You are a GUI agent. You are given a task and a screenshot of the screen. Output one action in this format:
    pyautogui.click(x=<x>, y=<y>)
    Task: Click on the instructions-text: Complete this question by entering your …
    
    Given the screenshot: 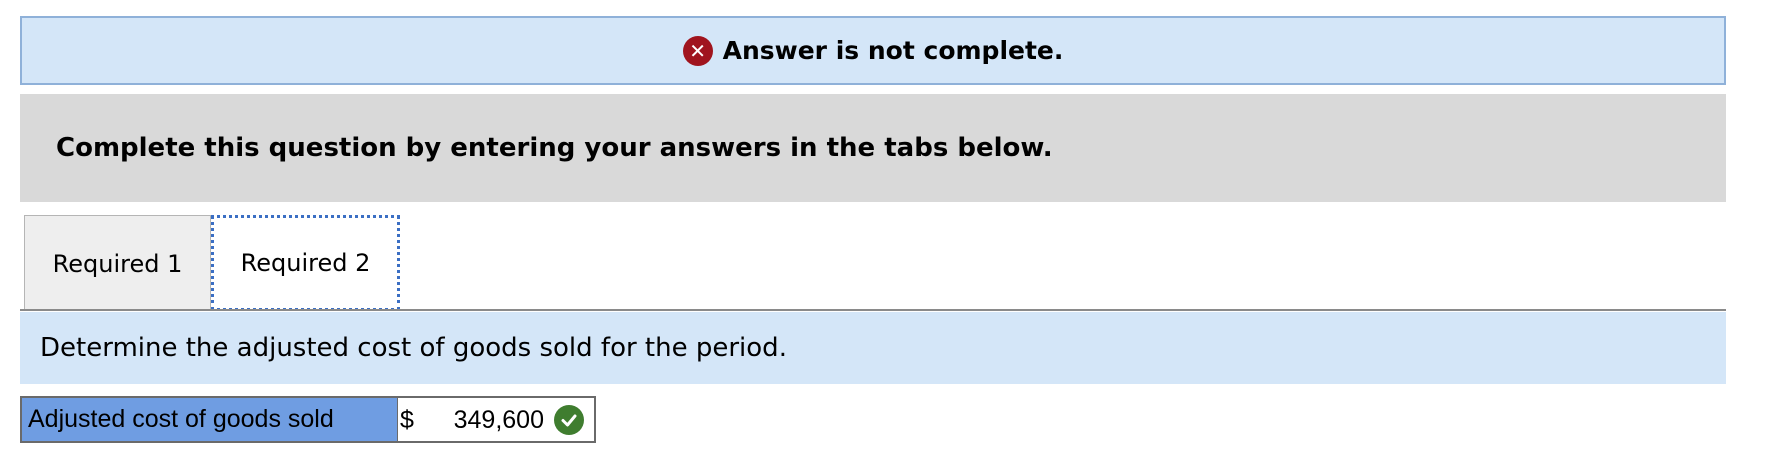 What is the action you would take?
    pyautogui.click(x=554, y=148)
    